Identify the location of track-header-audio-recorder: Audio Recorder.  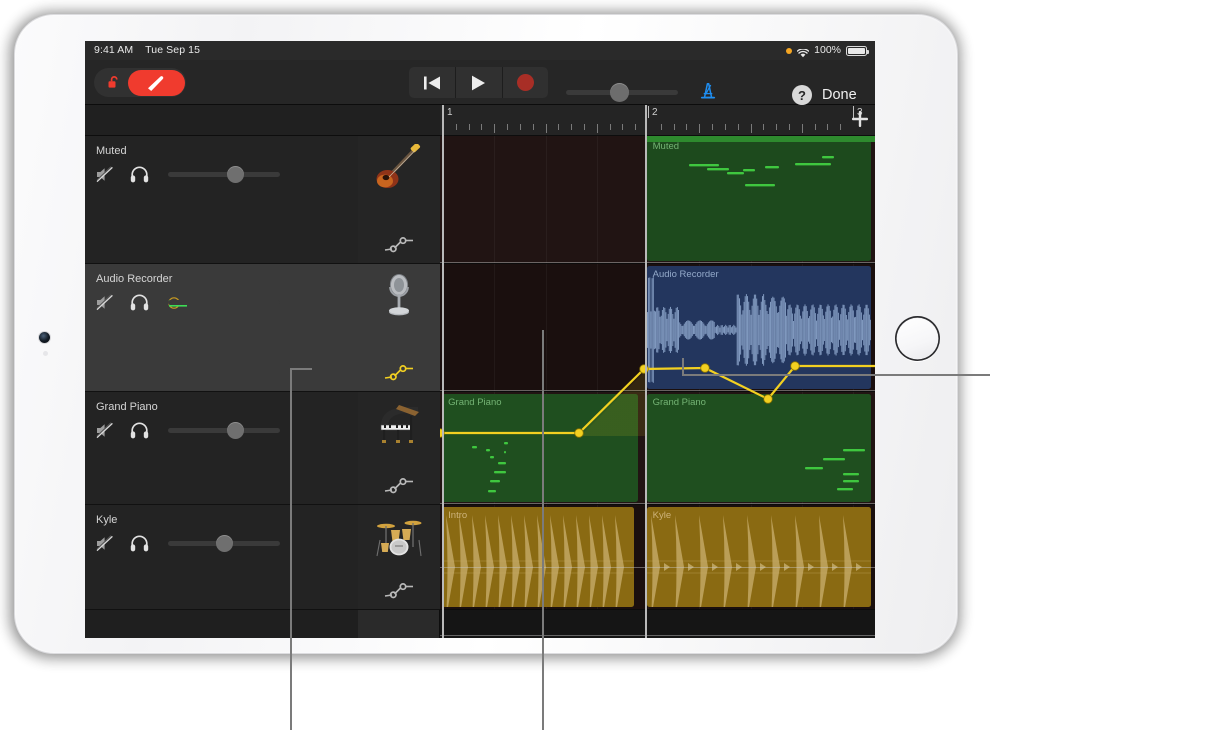
(221, 328).